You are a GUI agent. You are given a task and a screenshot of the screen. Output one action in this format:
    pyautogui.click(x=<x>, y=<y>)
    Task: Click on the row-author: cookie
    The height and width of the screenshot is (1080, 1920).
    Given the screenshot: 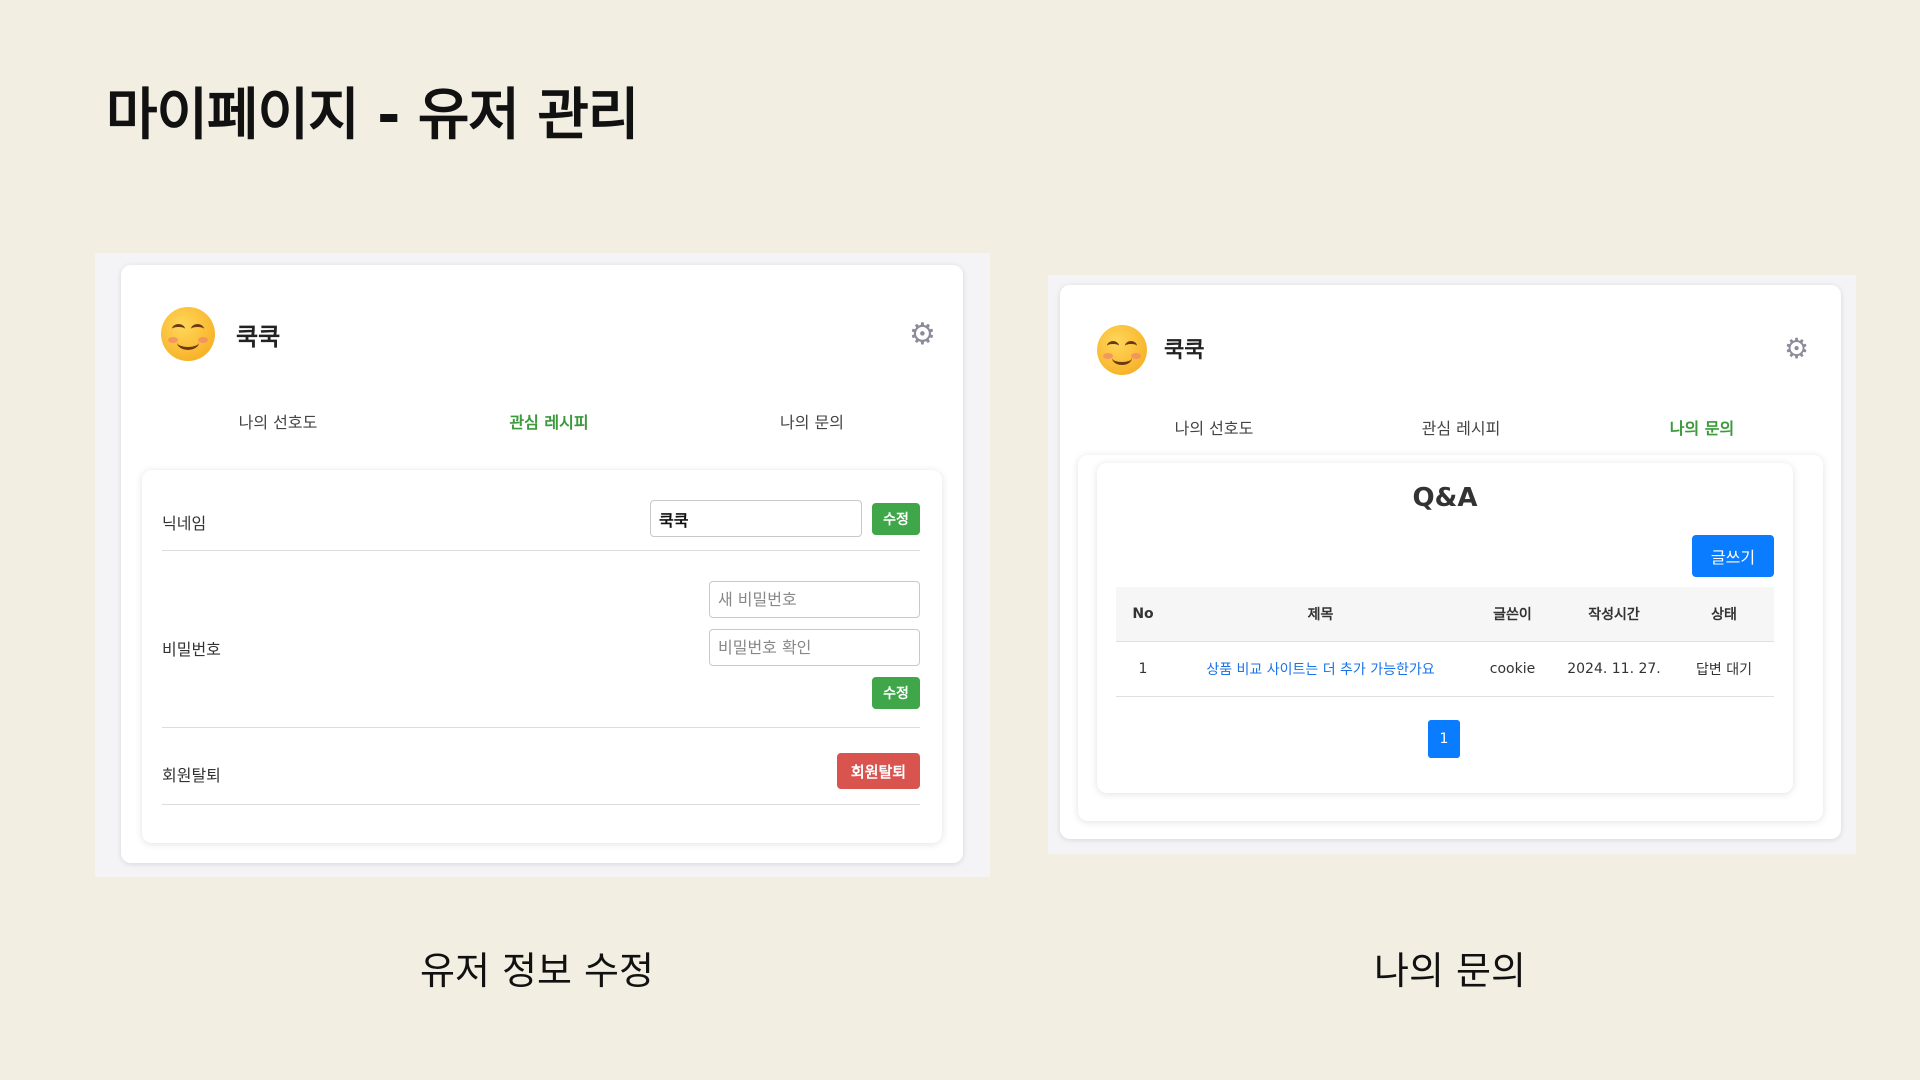 What is the action you would take?
    pyautogui.click(x=1512, y=669)
    